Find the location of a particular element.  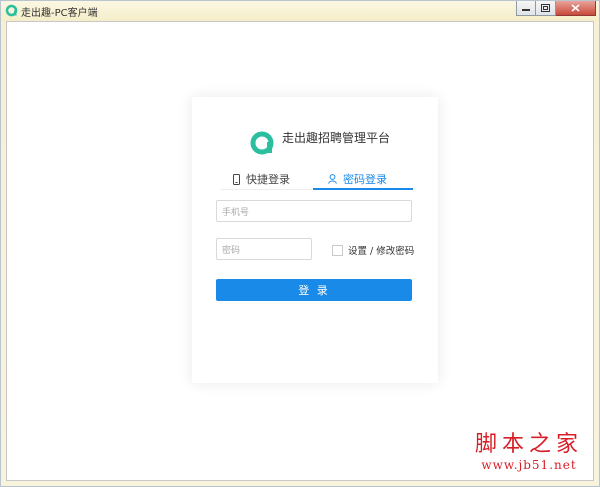

set-password-checkbox is located at coordinates (337, 250).